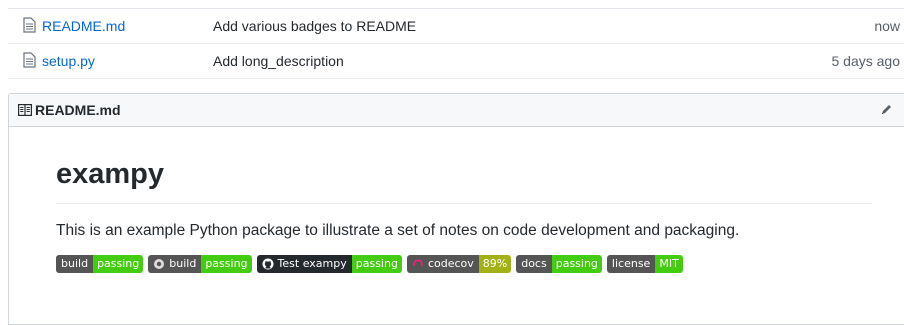 This screenshot has height=325, width=904. What do you see at coordinates (68, 61) in the screenshot?
I see `file-link: setup.py` at bounding box center [68, 61].